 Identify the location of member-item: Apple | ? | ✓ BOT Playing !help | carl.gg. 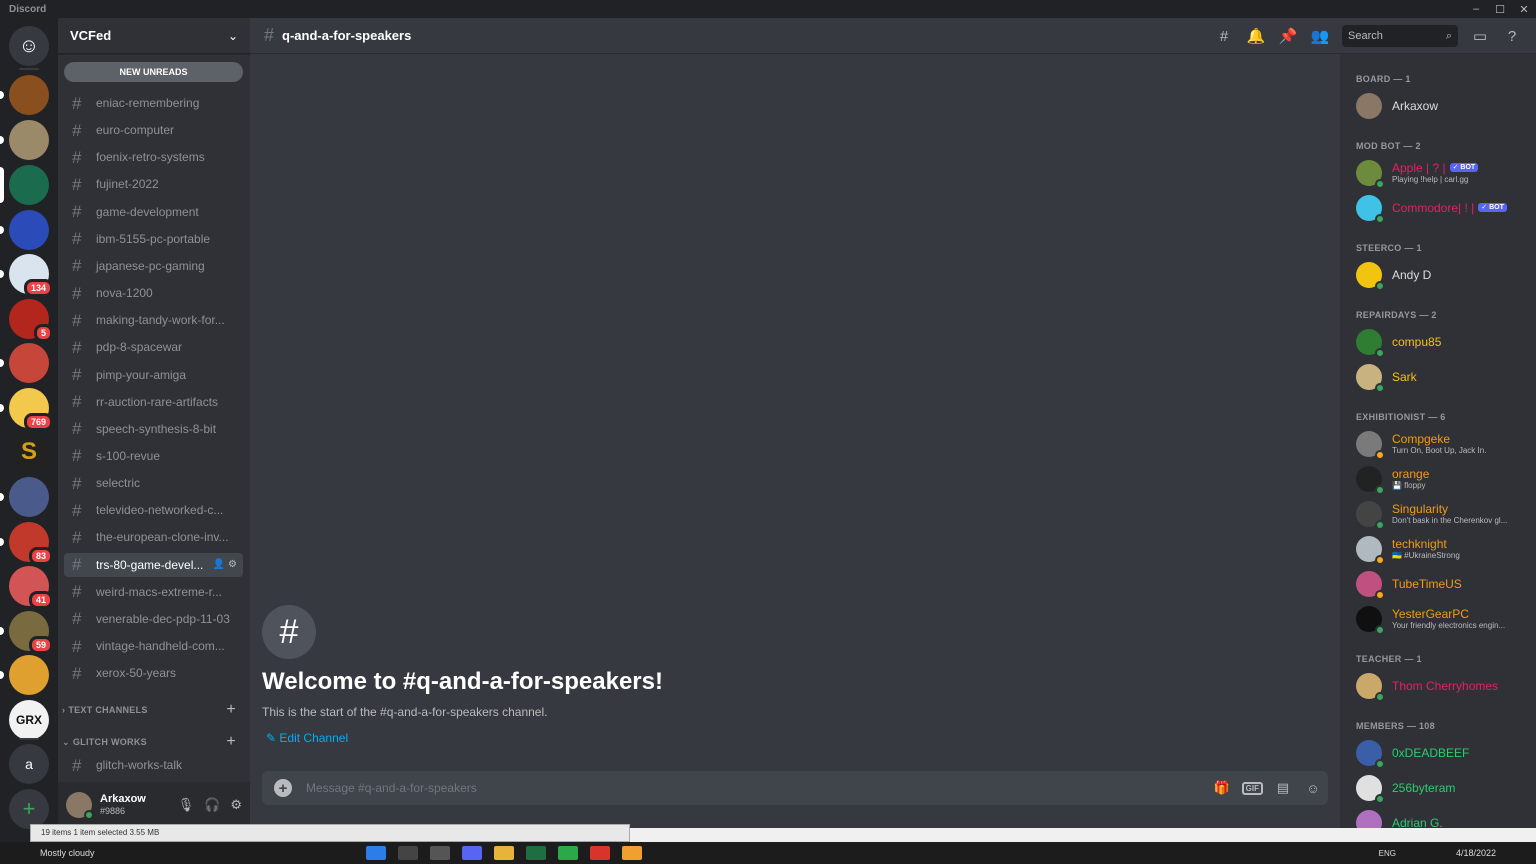
(1444, 173).